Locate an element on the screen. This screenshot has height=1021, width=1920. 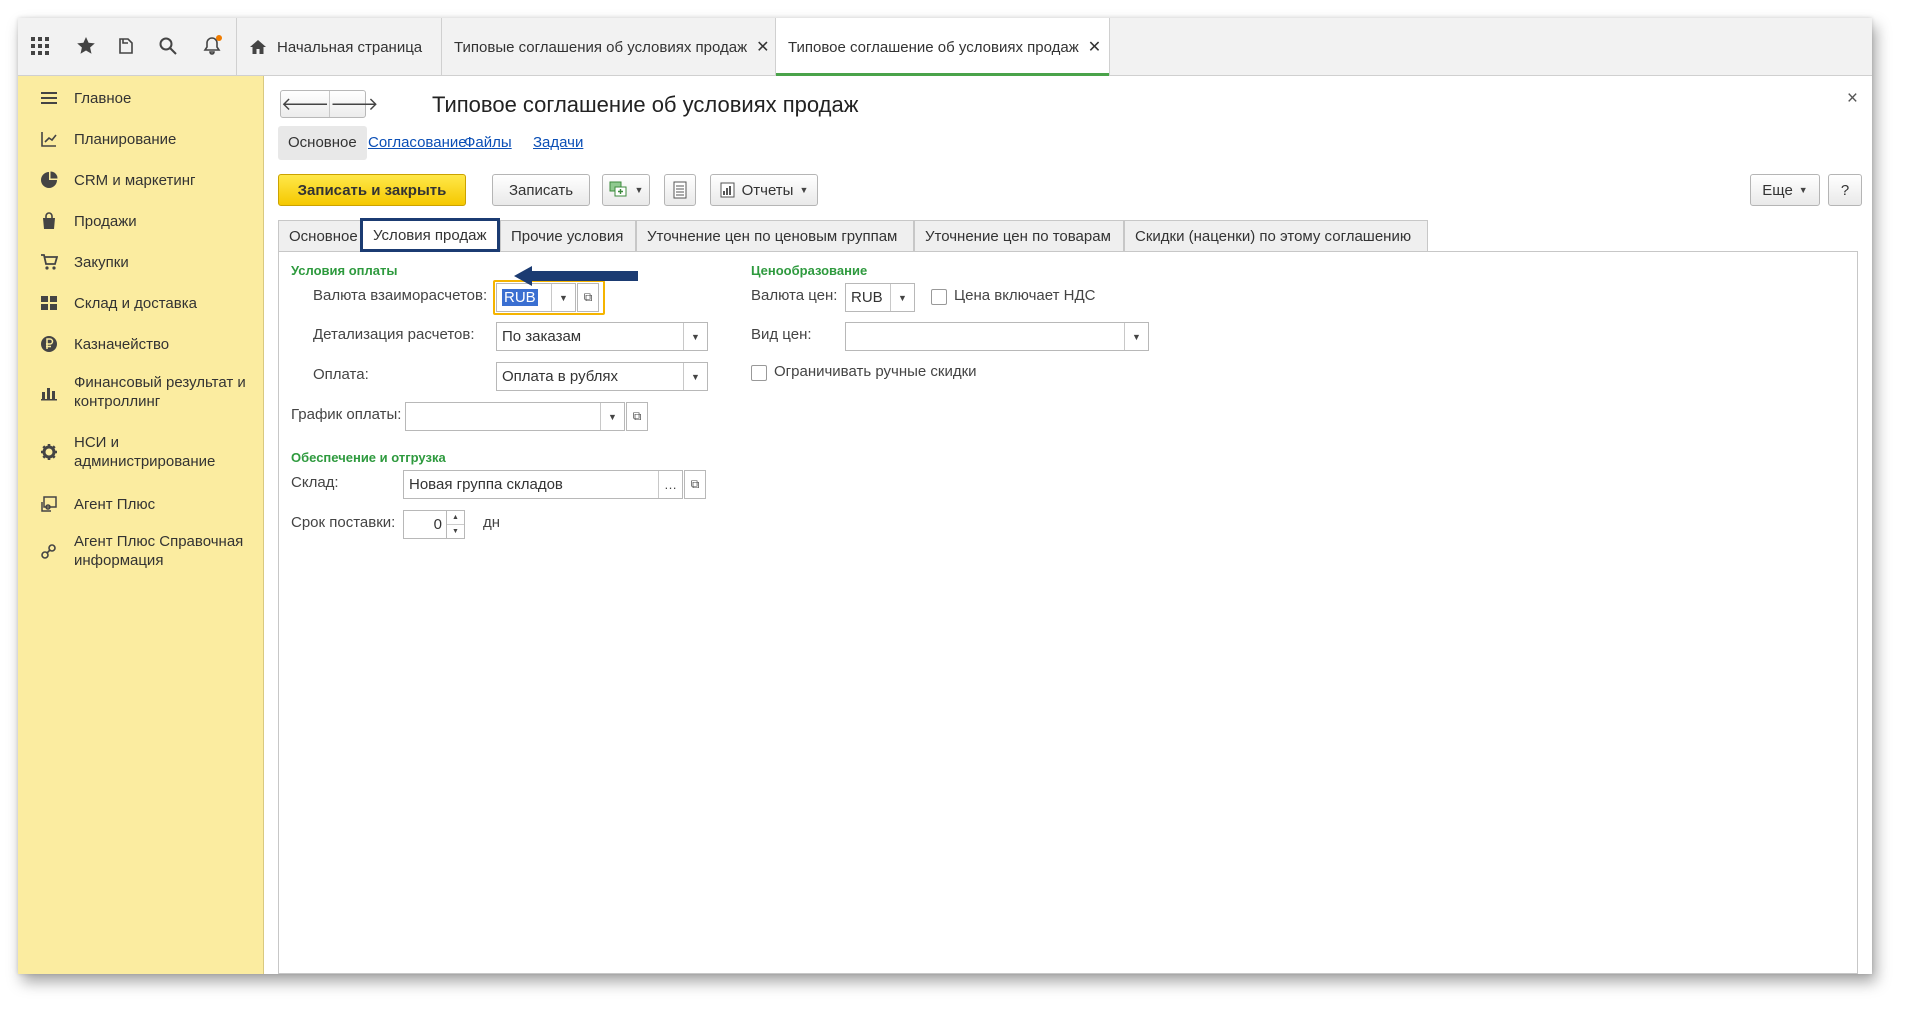
tab-agreements-list: Типовые соглашения об условиях продаж ✕ is located at coordinates (609, 47).